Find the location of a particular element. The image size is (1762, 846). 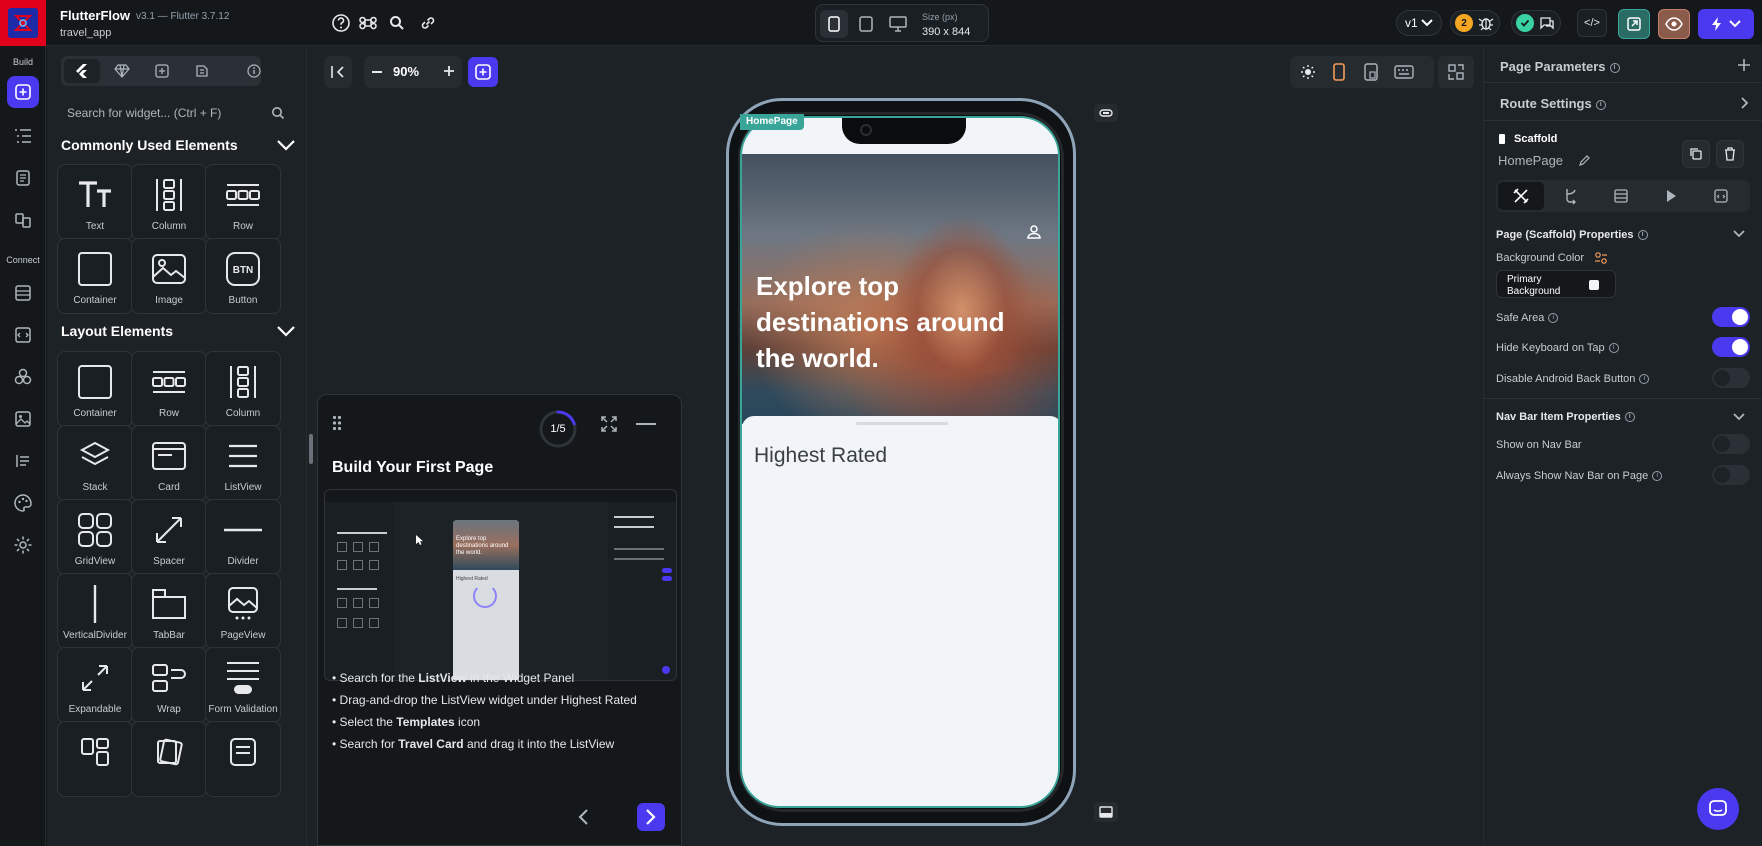

tab-libraries is located at coordinates (202, 71).